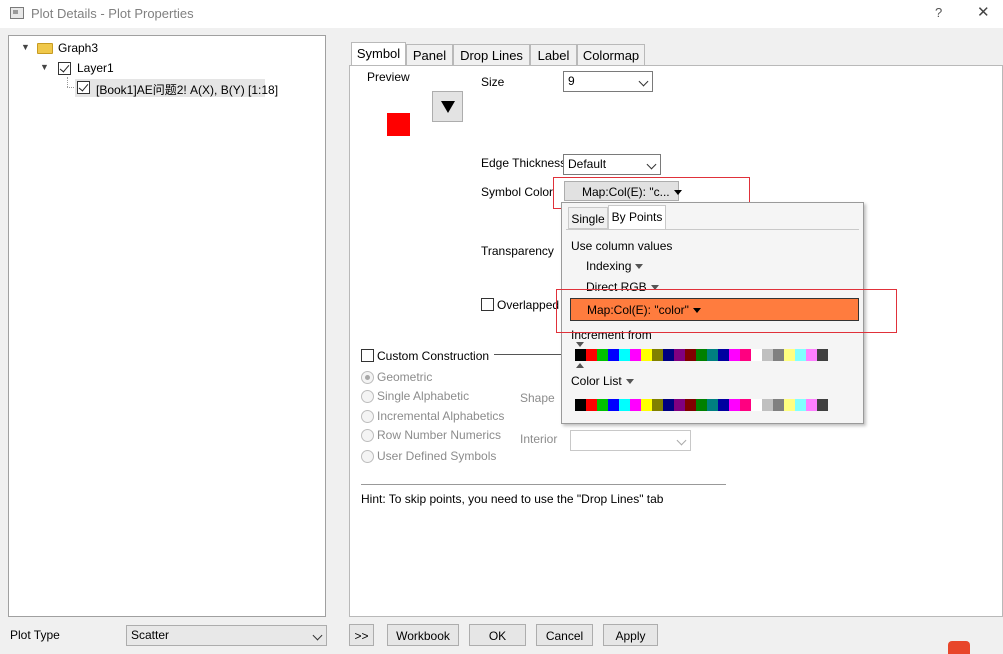 The image size is (1003, 654). I want to click on window-title: Plot Details - Plot Properties, so click(112, 13).